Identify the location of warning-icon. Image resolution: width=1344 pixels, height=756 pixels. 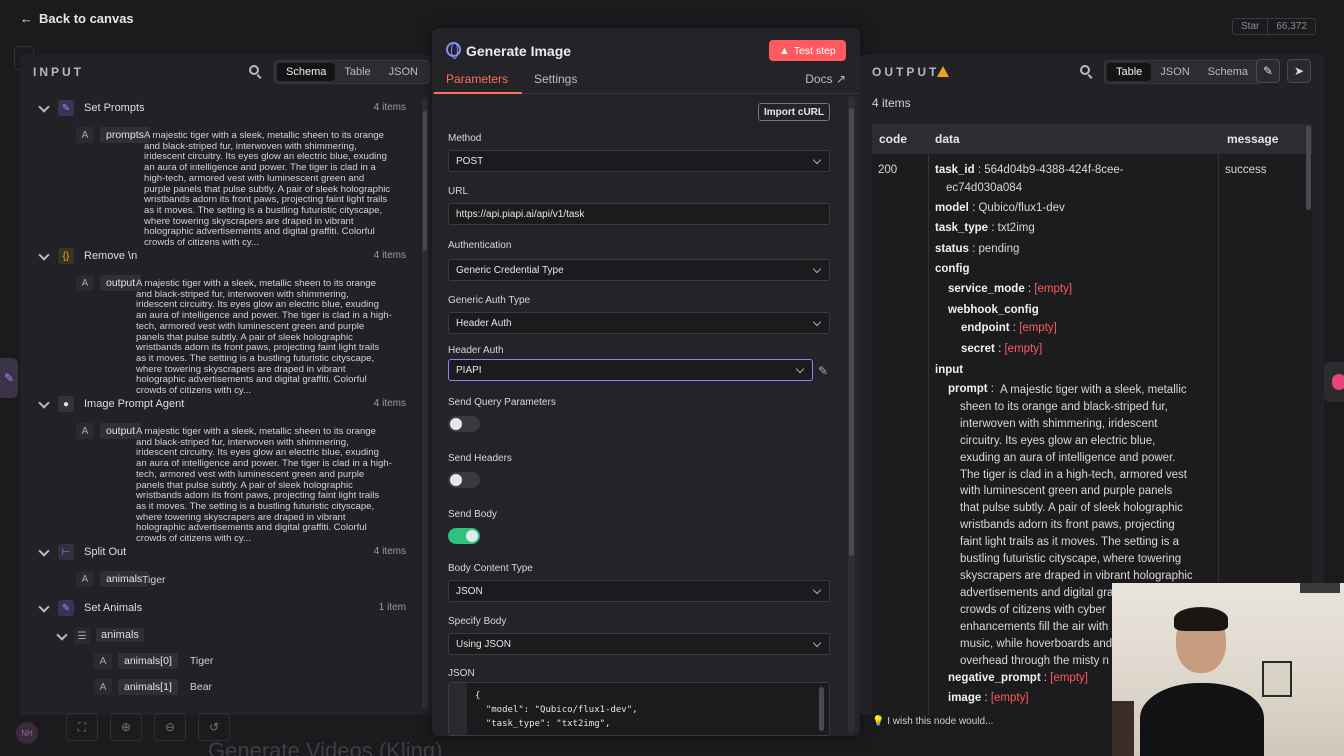
(943, 71).